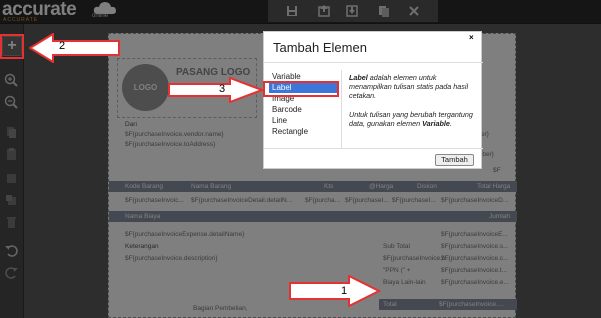  What do you see at coordinates (344, 291) in the screenshot?
I see `callout-number-1: 1` at bounding box center [344, 291].